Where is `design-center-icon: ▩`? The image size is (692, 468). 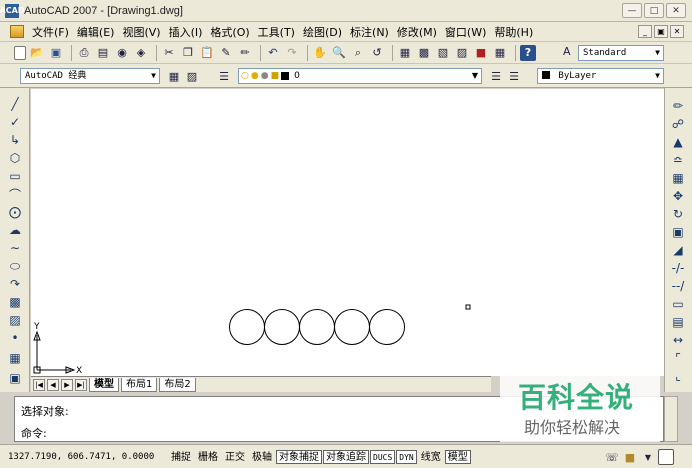
design-center-icon: ▩ is located at coordinates (424, 53).